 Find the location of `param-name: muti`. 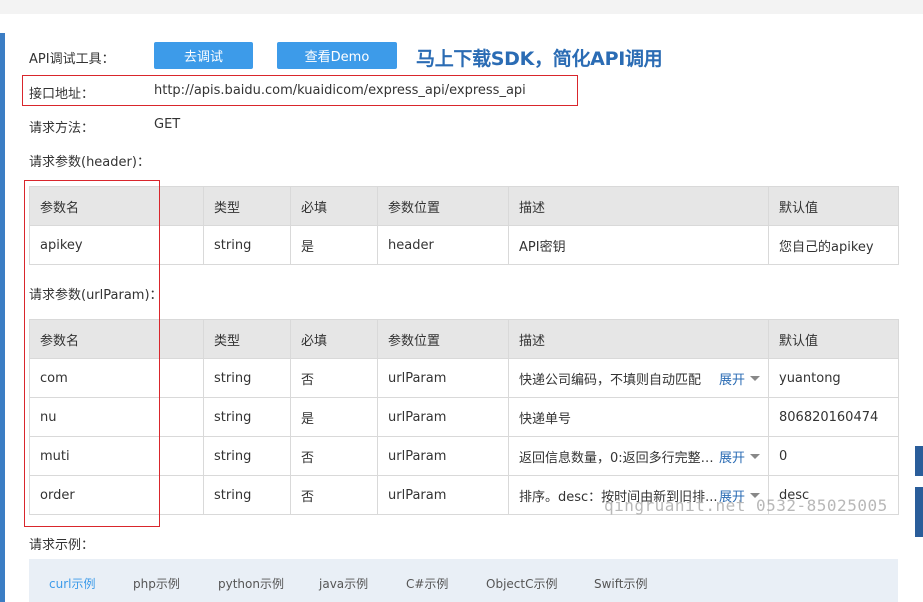

param-name: muti is located at coordinates (116, 456).